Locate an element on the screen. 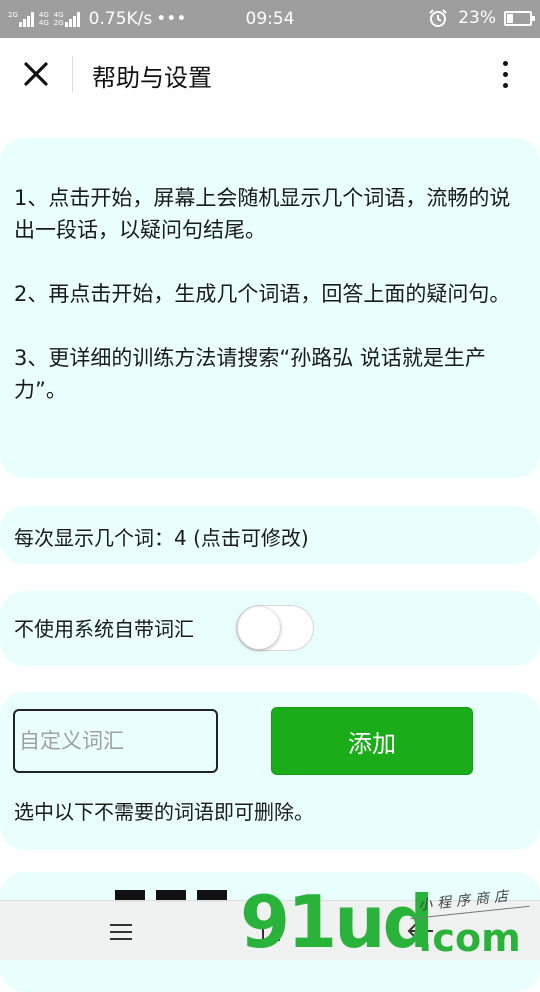  nav-divider is located at coordinates (72, 74).